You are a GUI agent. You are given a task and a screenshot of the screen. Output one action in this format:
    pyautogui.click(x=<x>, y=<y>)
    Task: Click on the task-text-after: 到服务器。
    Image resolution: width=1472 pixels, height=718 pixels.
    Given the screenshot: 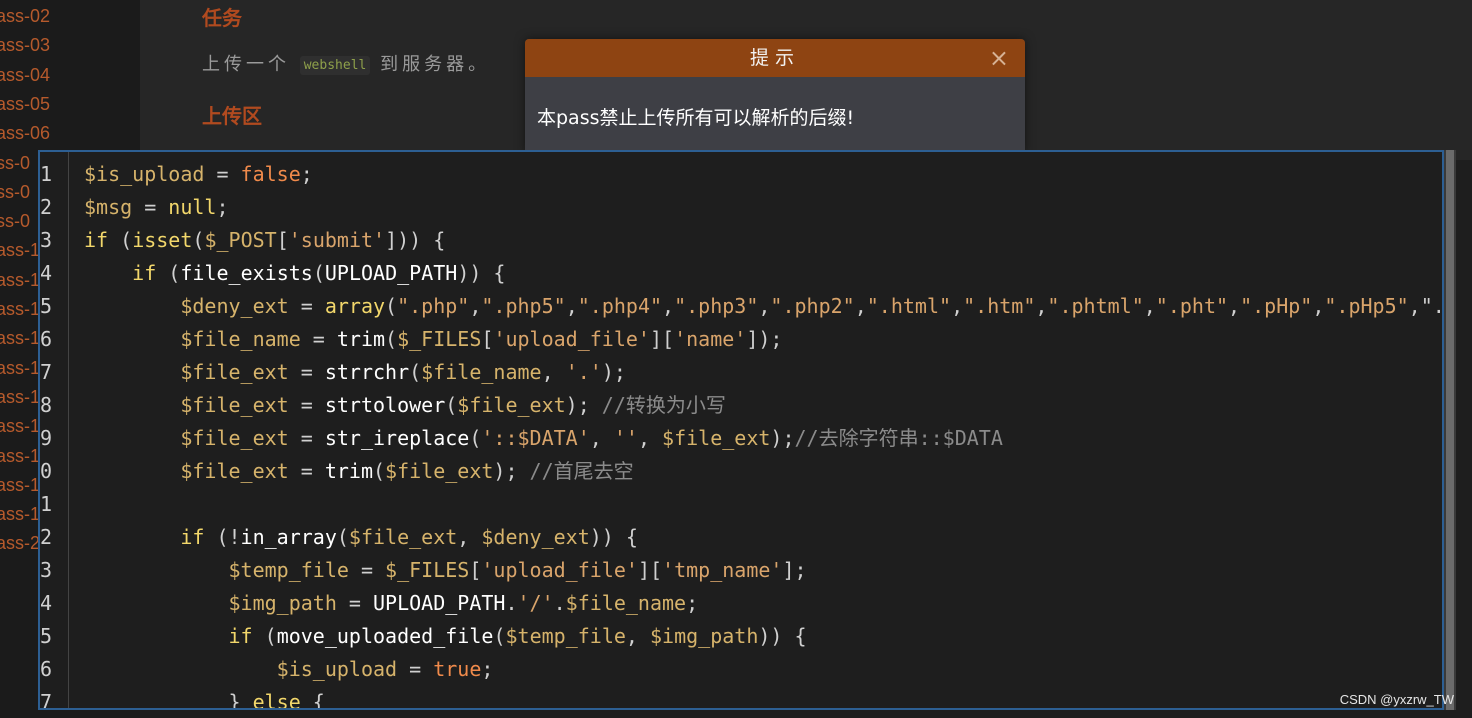 What is the action you would take?
    pyautogui.click(x=435, y=64)
    